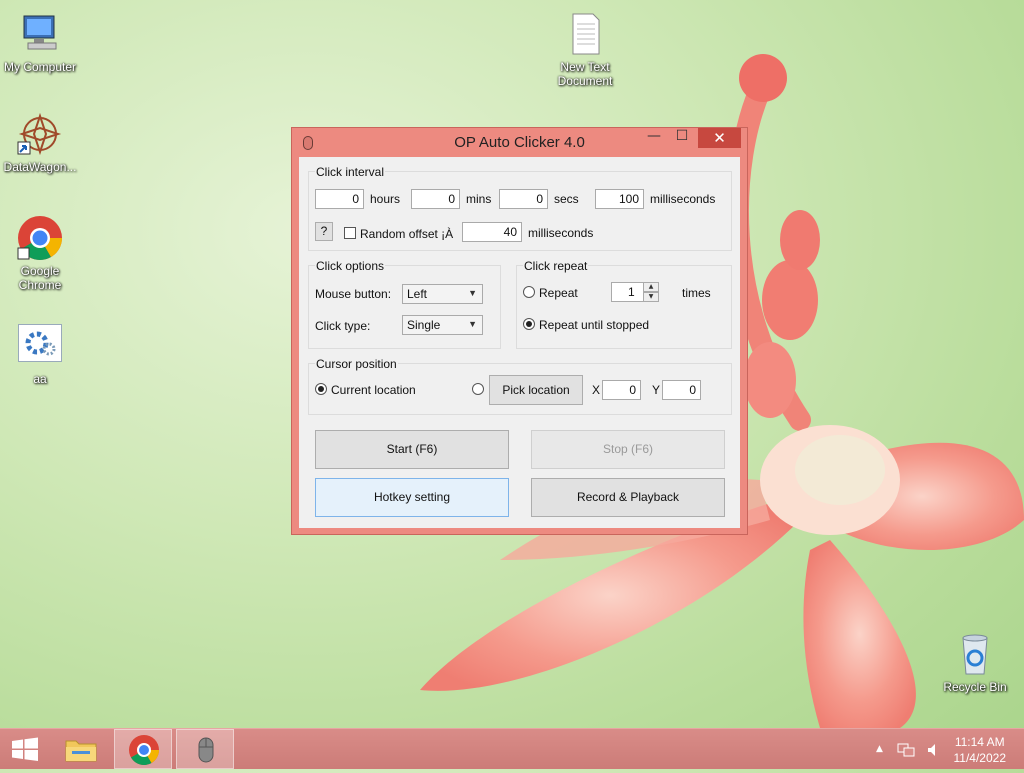  Describe the element at coordinates (529, 324) in the screenshot. I see `repeat-until-stopped-radio` at that location.